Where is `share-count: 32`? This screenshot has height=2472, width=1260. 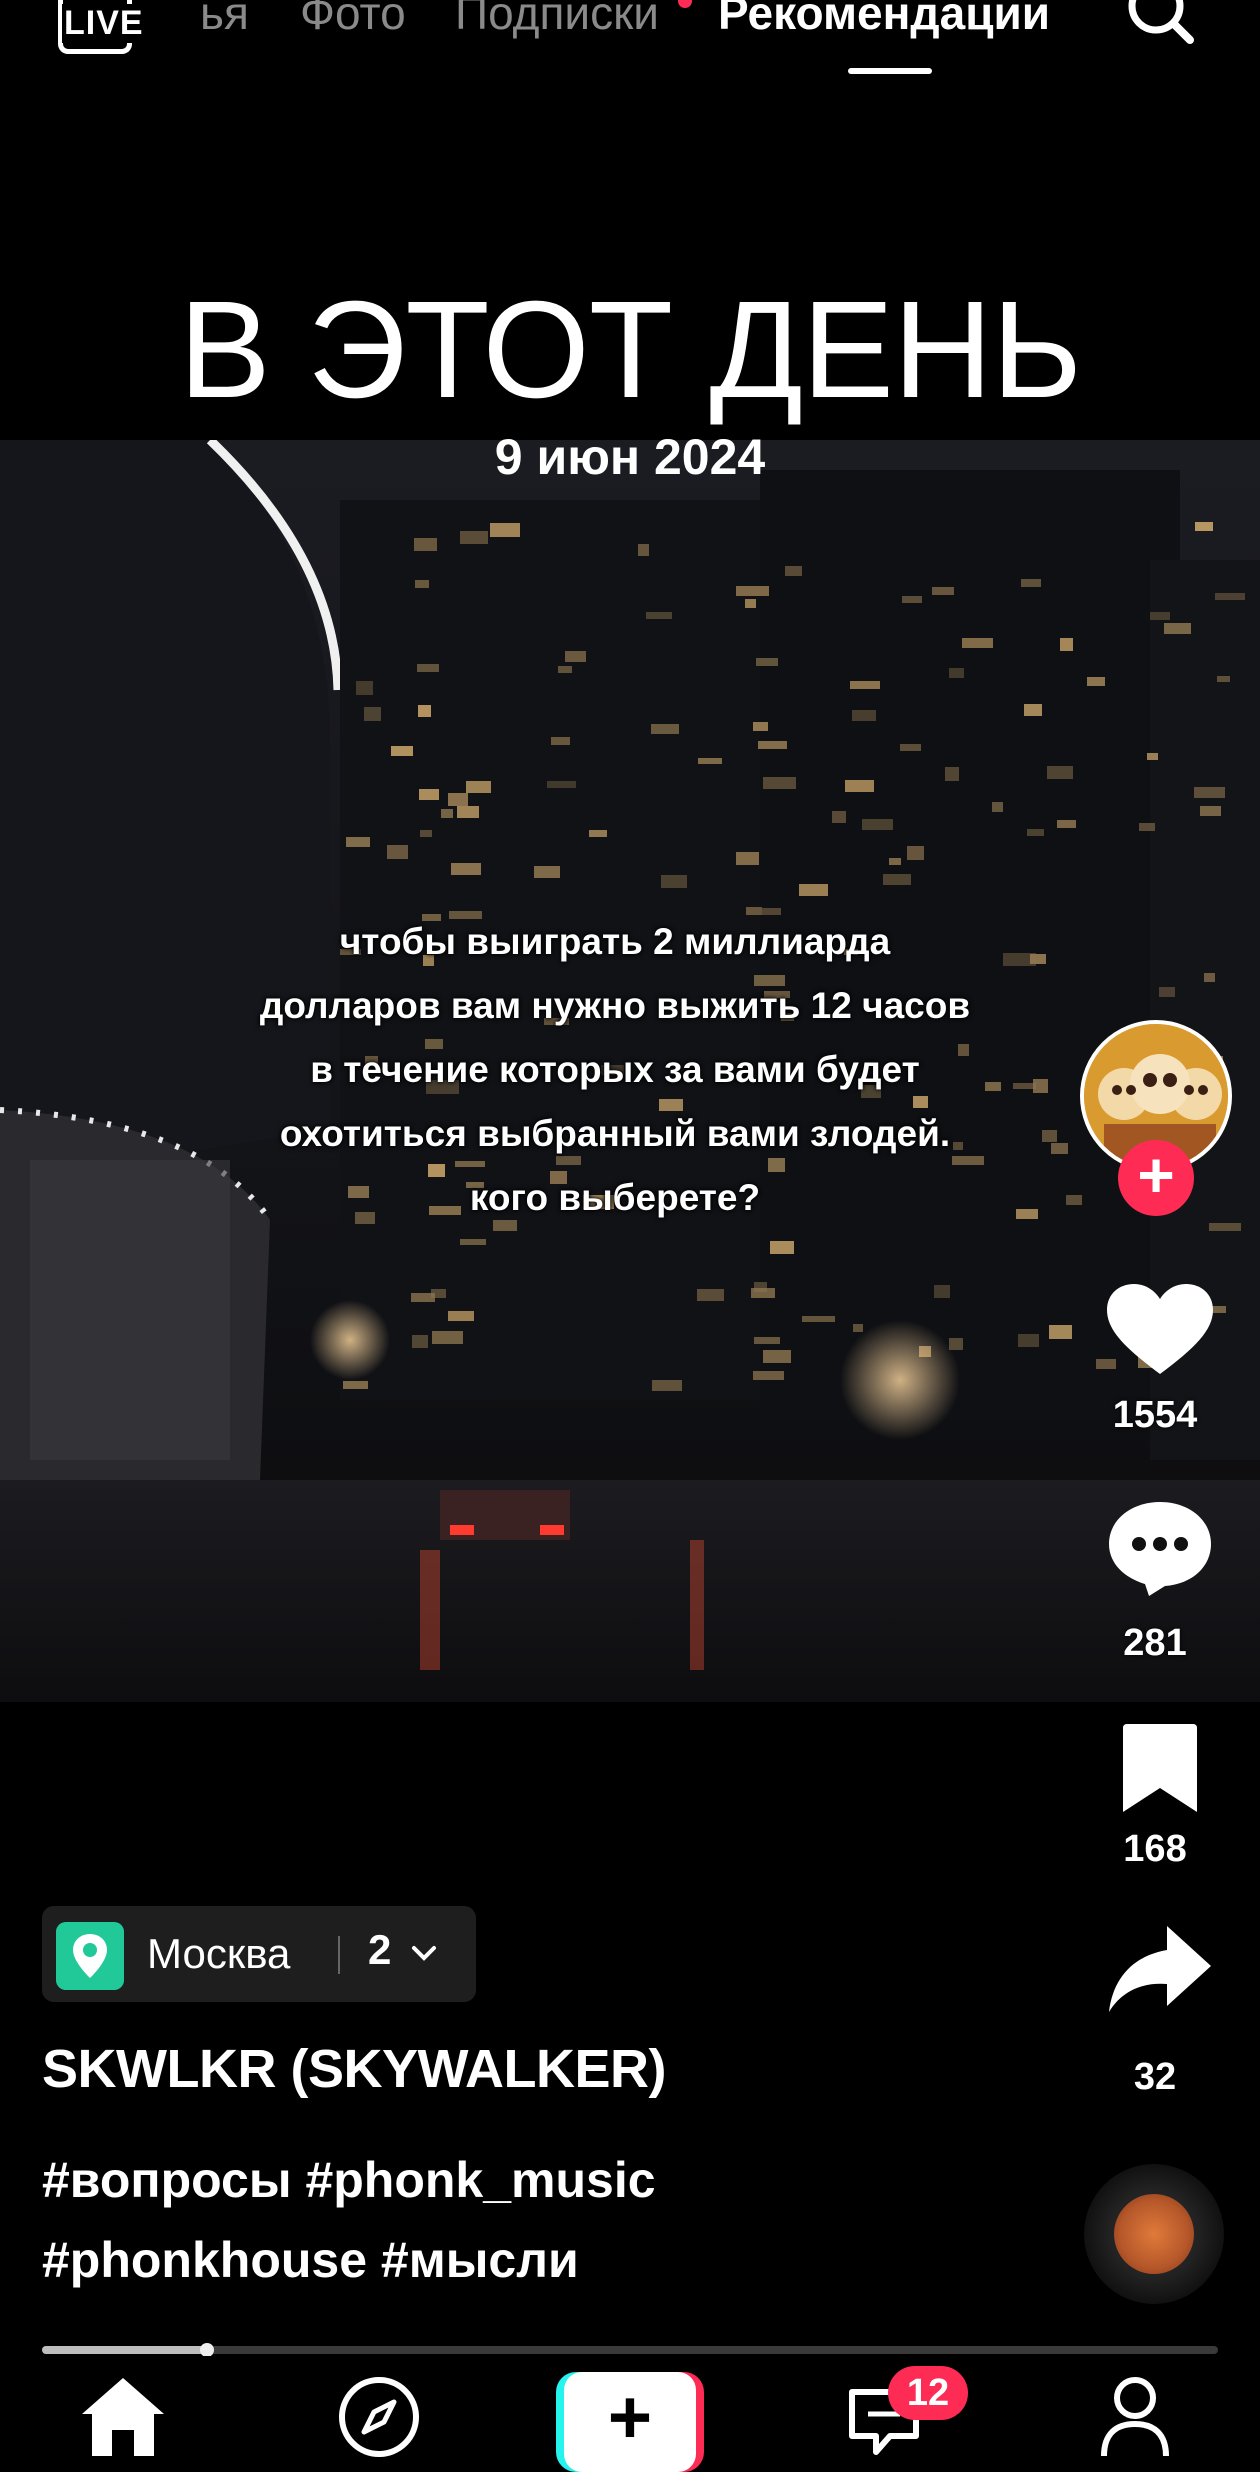
share-count: 32 is located at coordinates (1155, 2077).